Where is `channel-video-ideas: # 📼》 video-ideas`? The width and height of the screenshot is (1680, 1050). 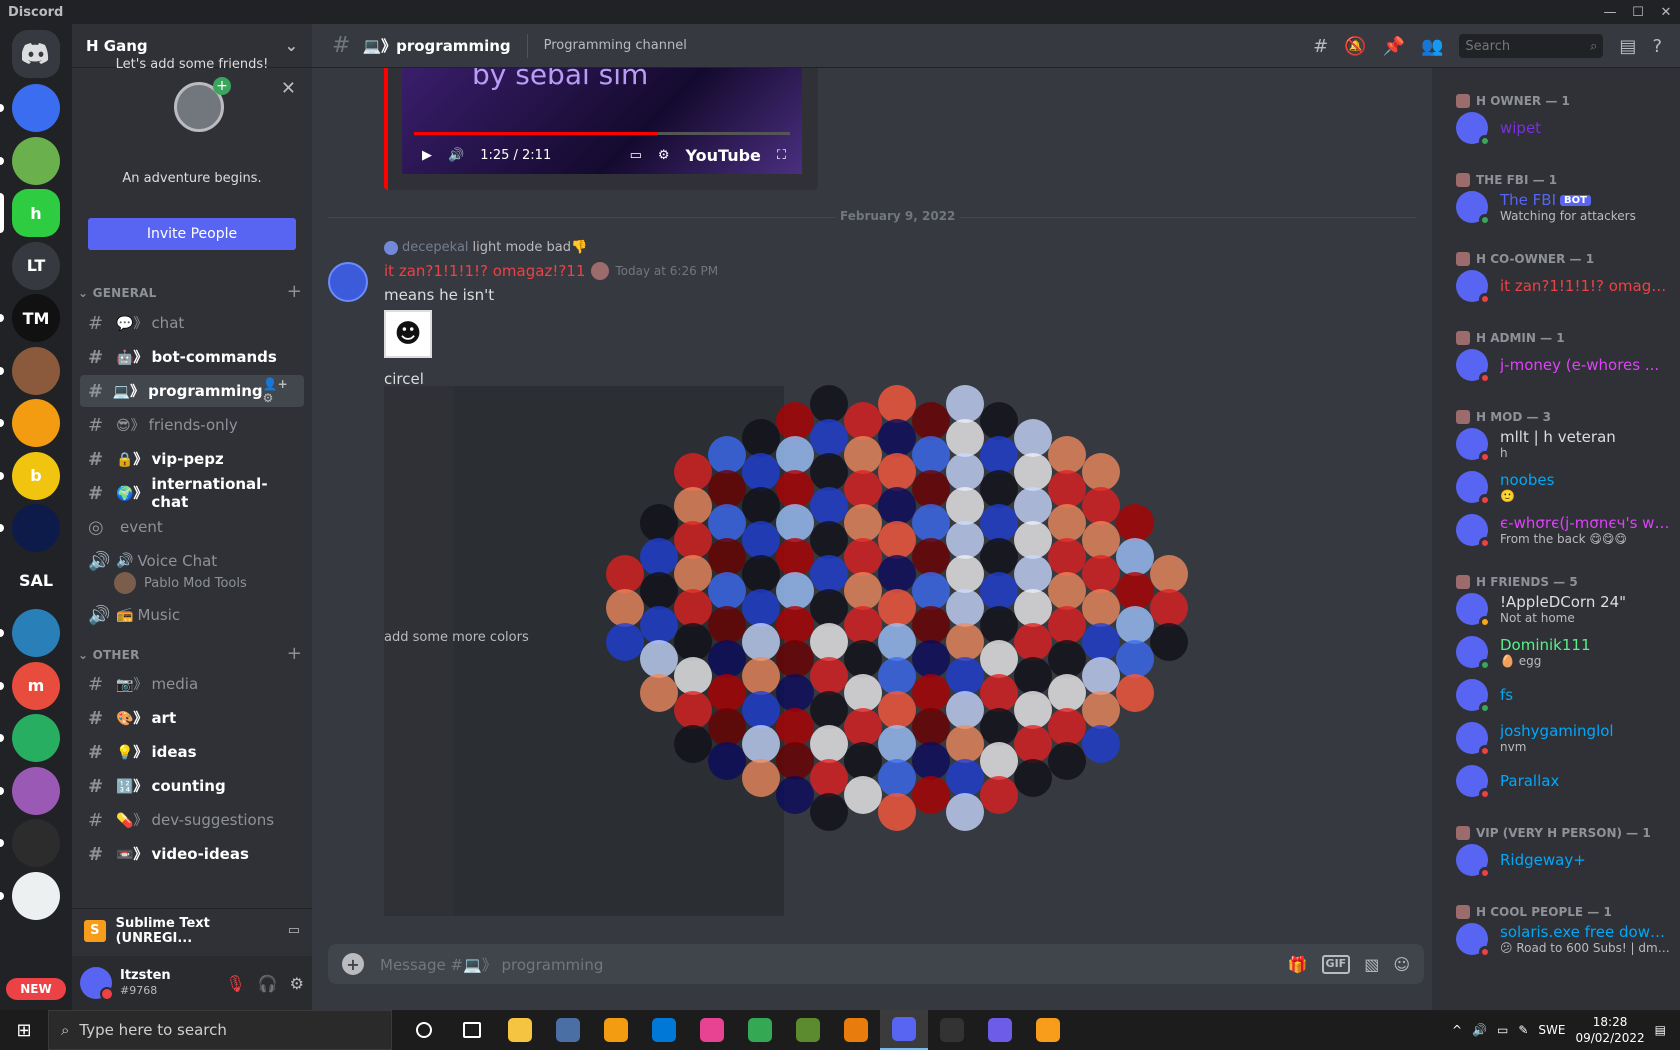
channel-video-ideas: # 📼》 video-ideas is located at coordinates (192, 854).